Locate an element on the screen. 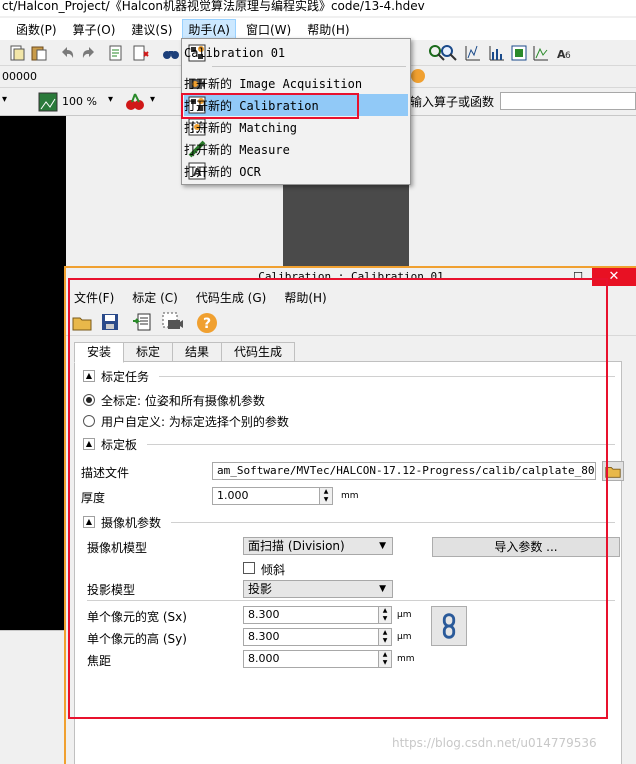 This screenshot has width=636, height=764. cut-icon is located at coordinates (17, 53).